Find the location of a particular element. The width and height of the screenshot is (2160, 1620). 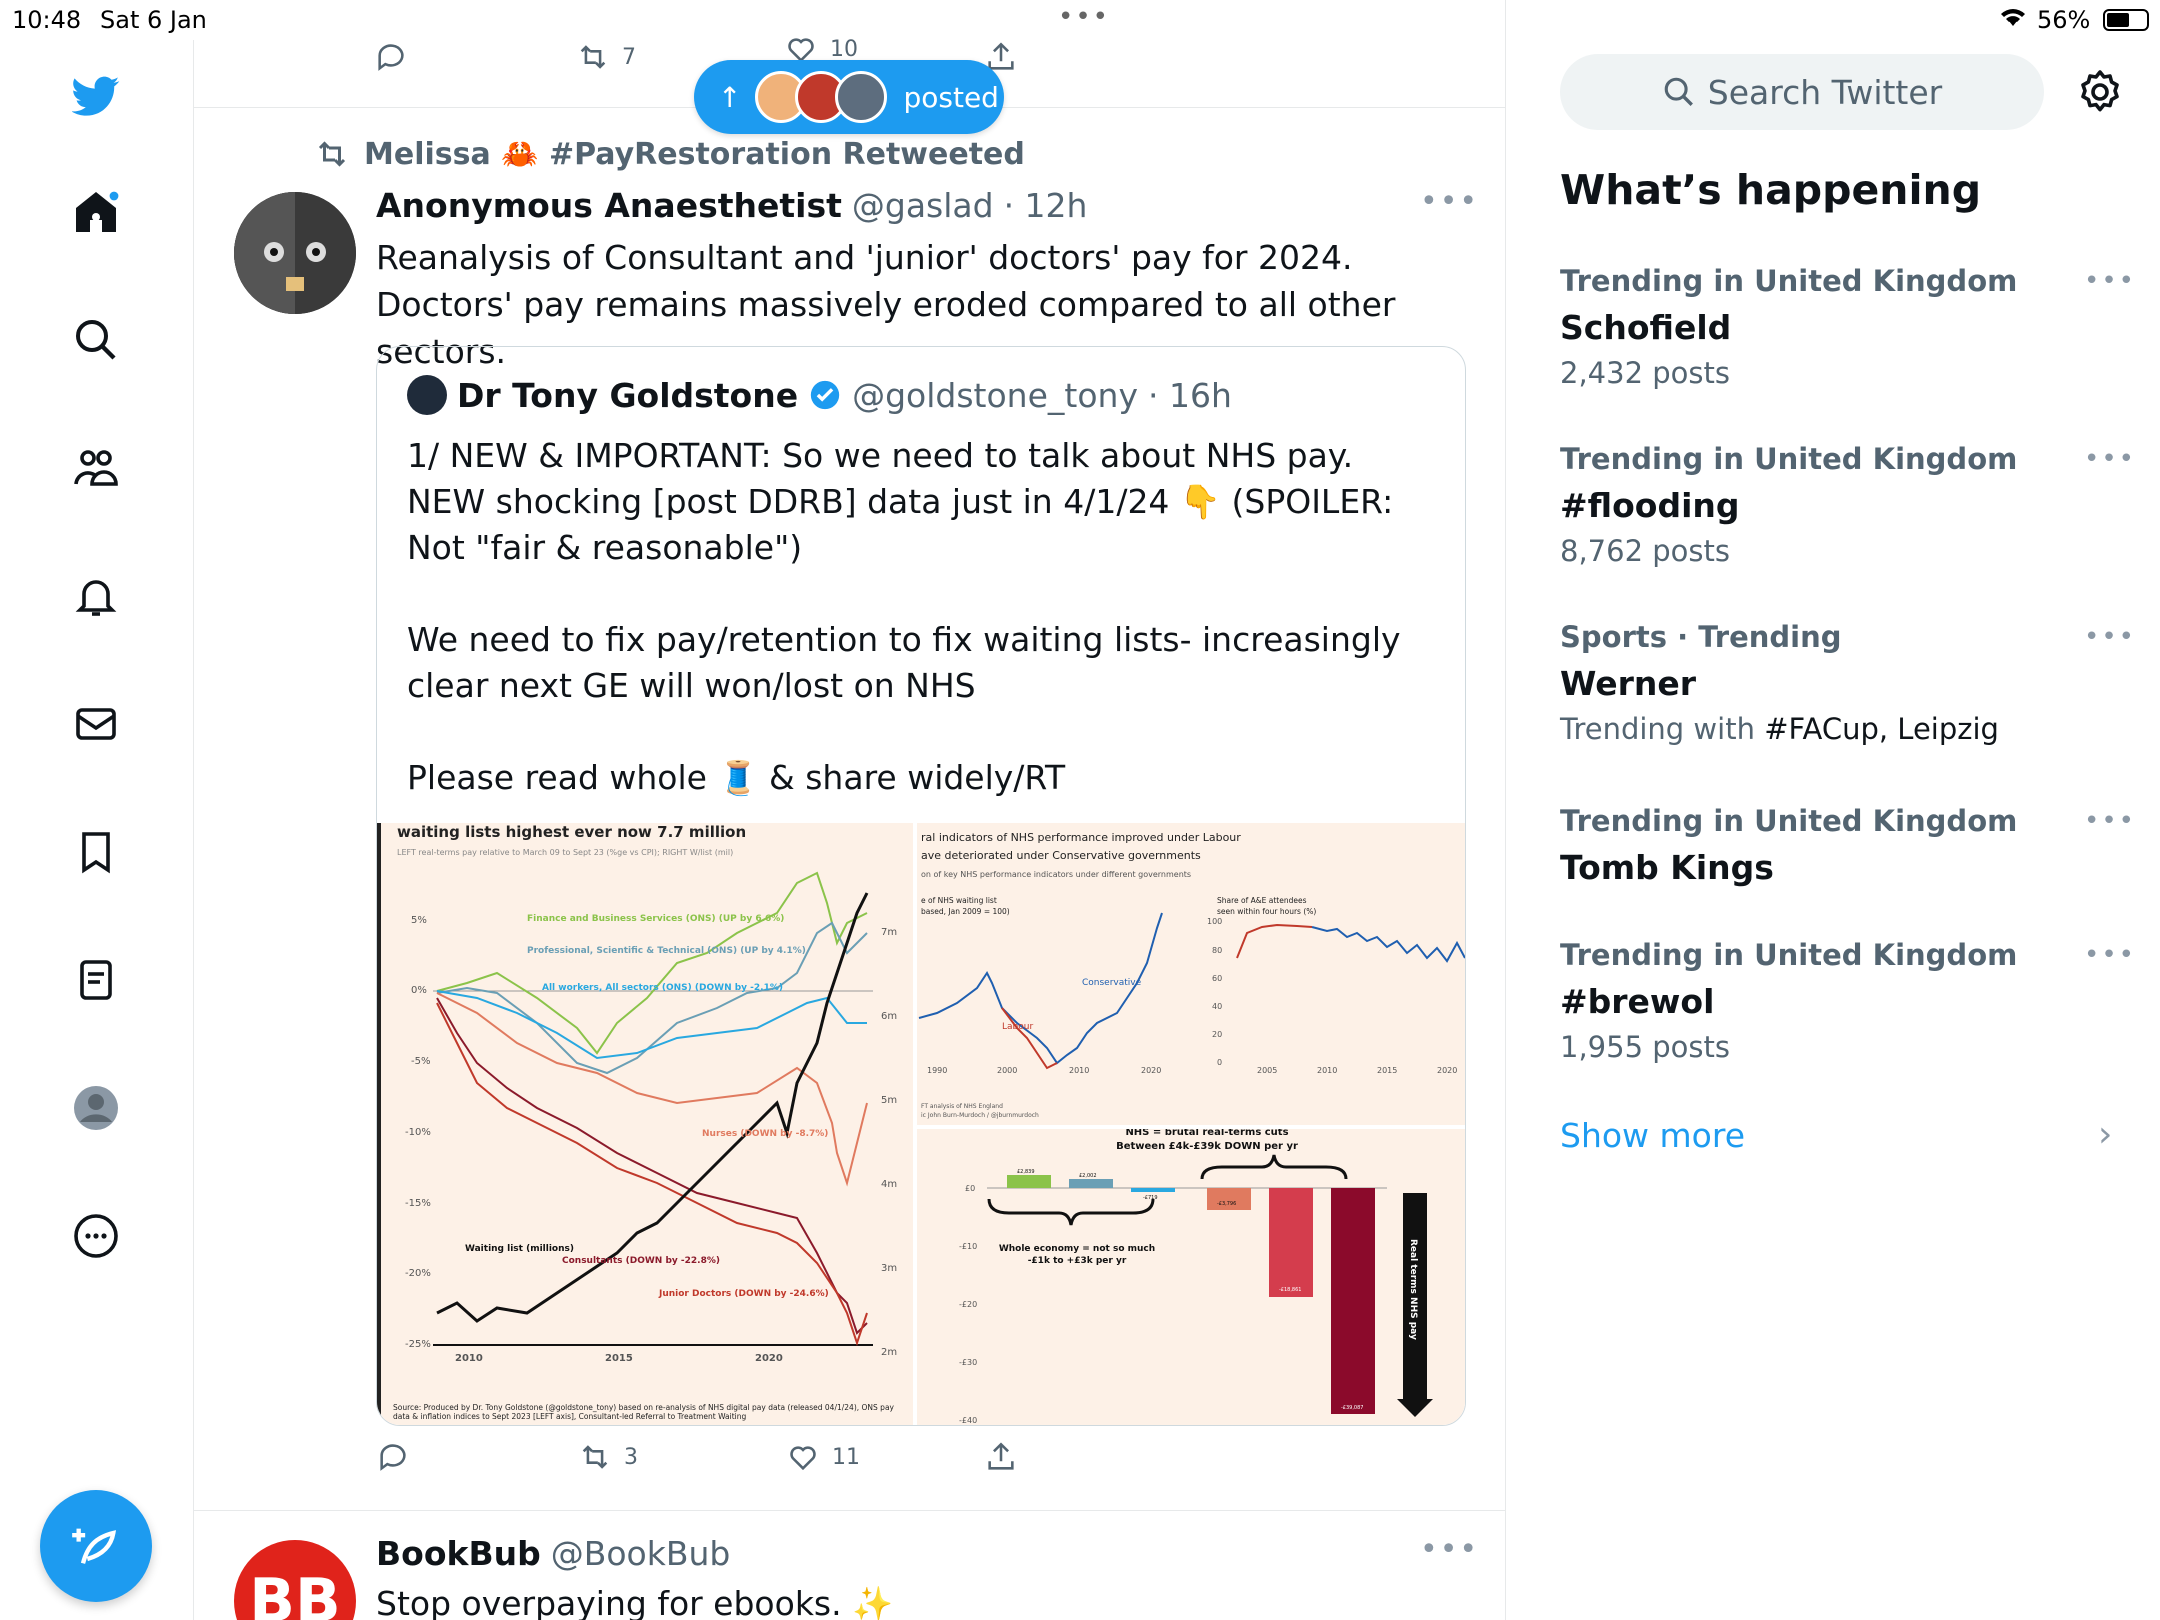

compose-tweet-button is located at coordinates (96, 1546).